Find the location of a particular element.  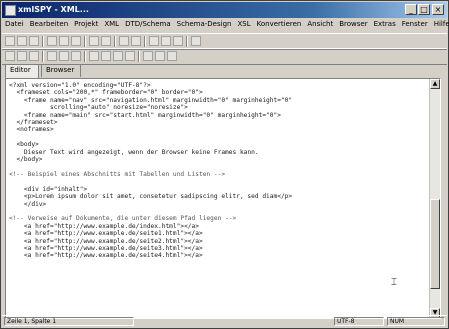

find-icon is located at coordinates (124, 41).